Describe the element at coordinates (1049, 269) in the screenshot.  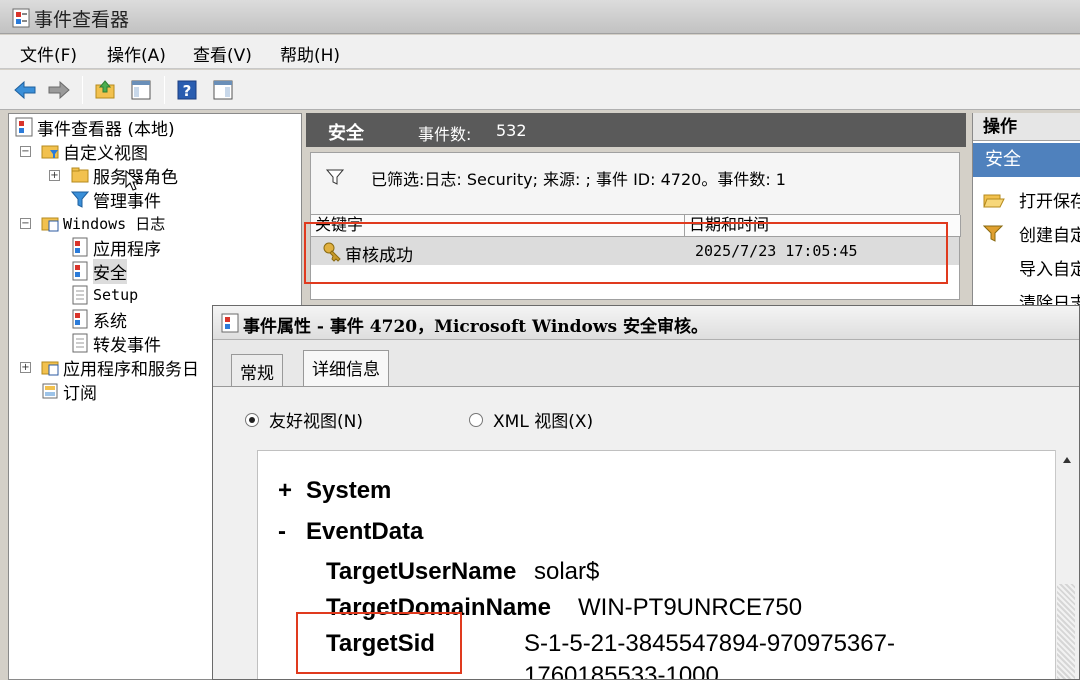
I see `action-label: 导入自定` at that location.